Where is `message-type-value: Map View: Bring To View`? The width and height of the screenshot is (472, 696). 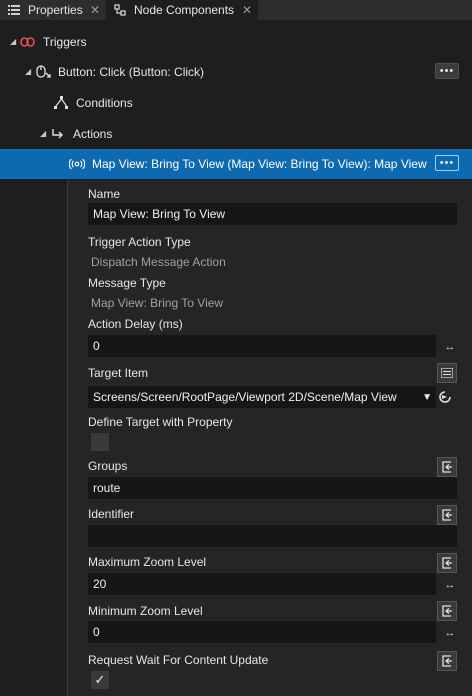 message-type-value: Map View: Bring To View is located at coordinates (157, 303).